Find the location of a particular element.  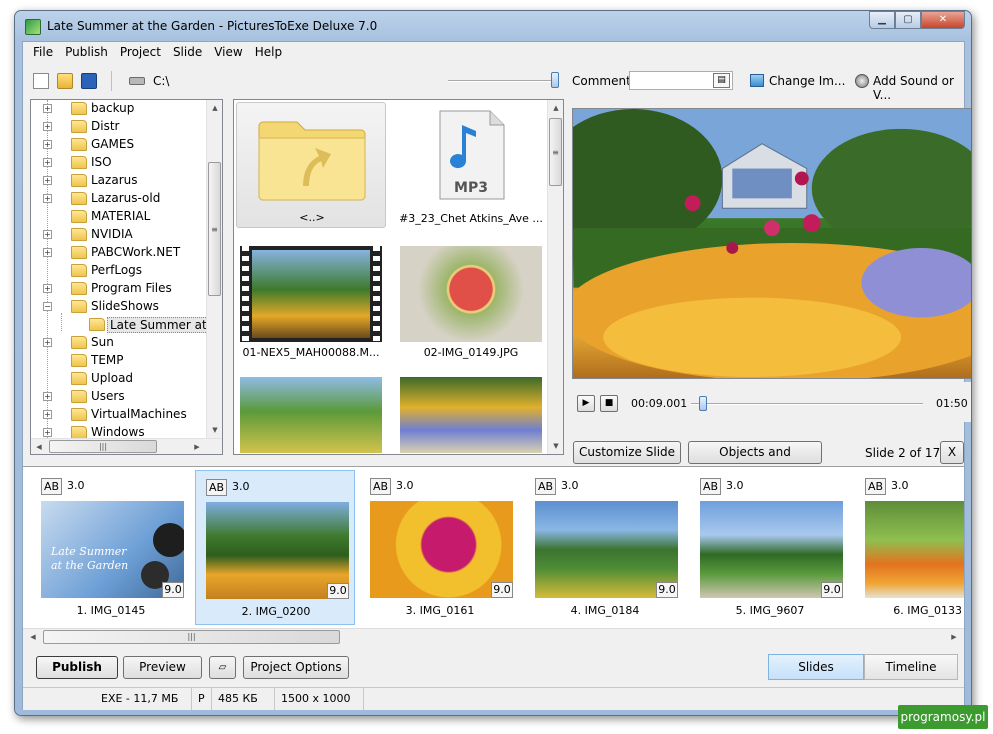

tree-item: + Program Files is located at coordinates (119, 289).